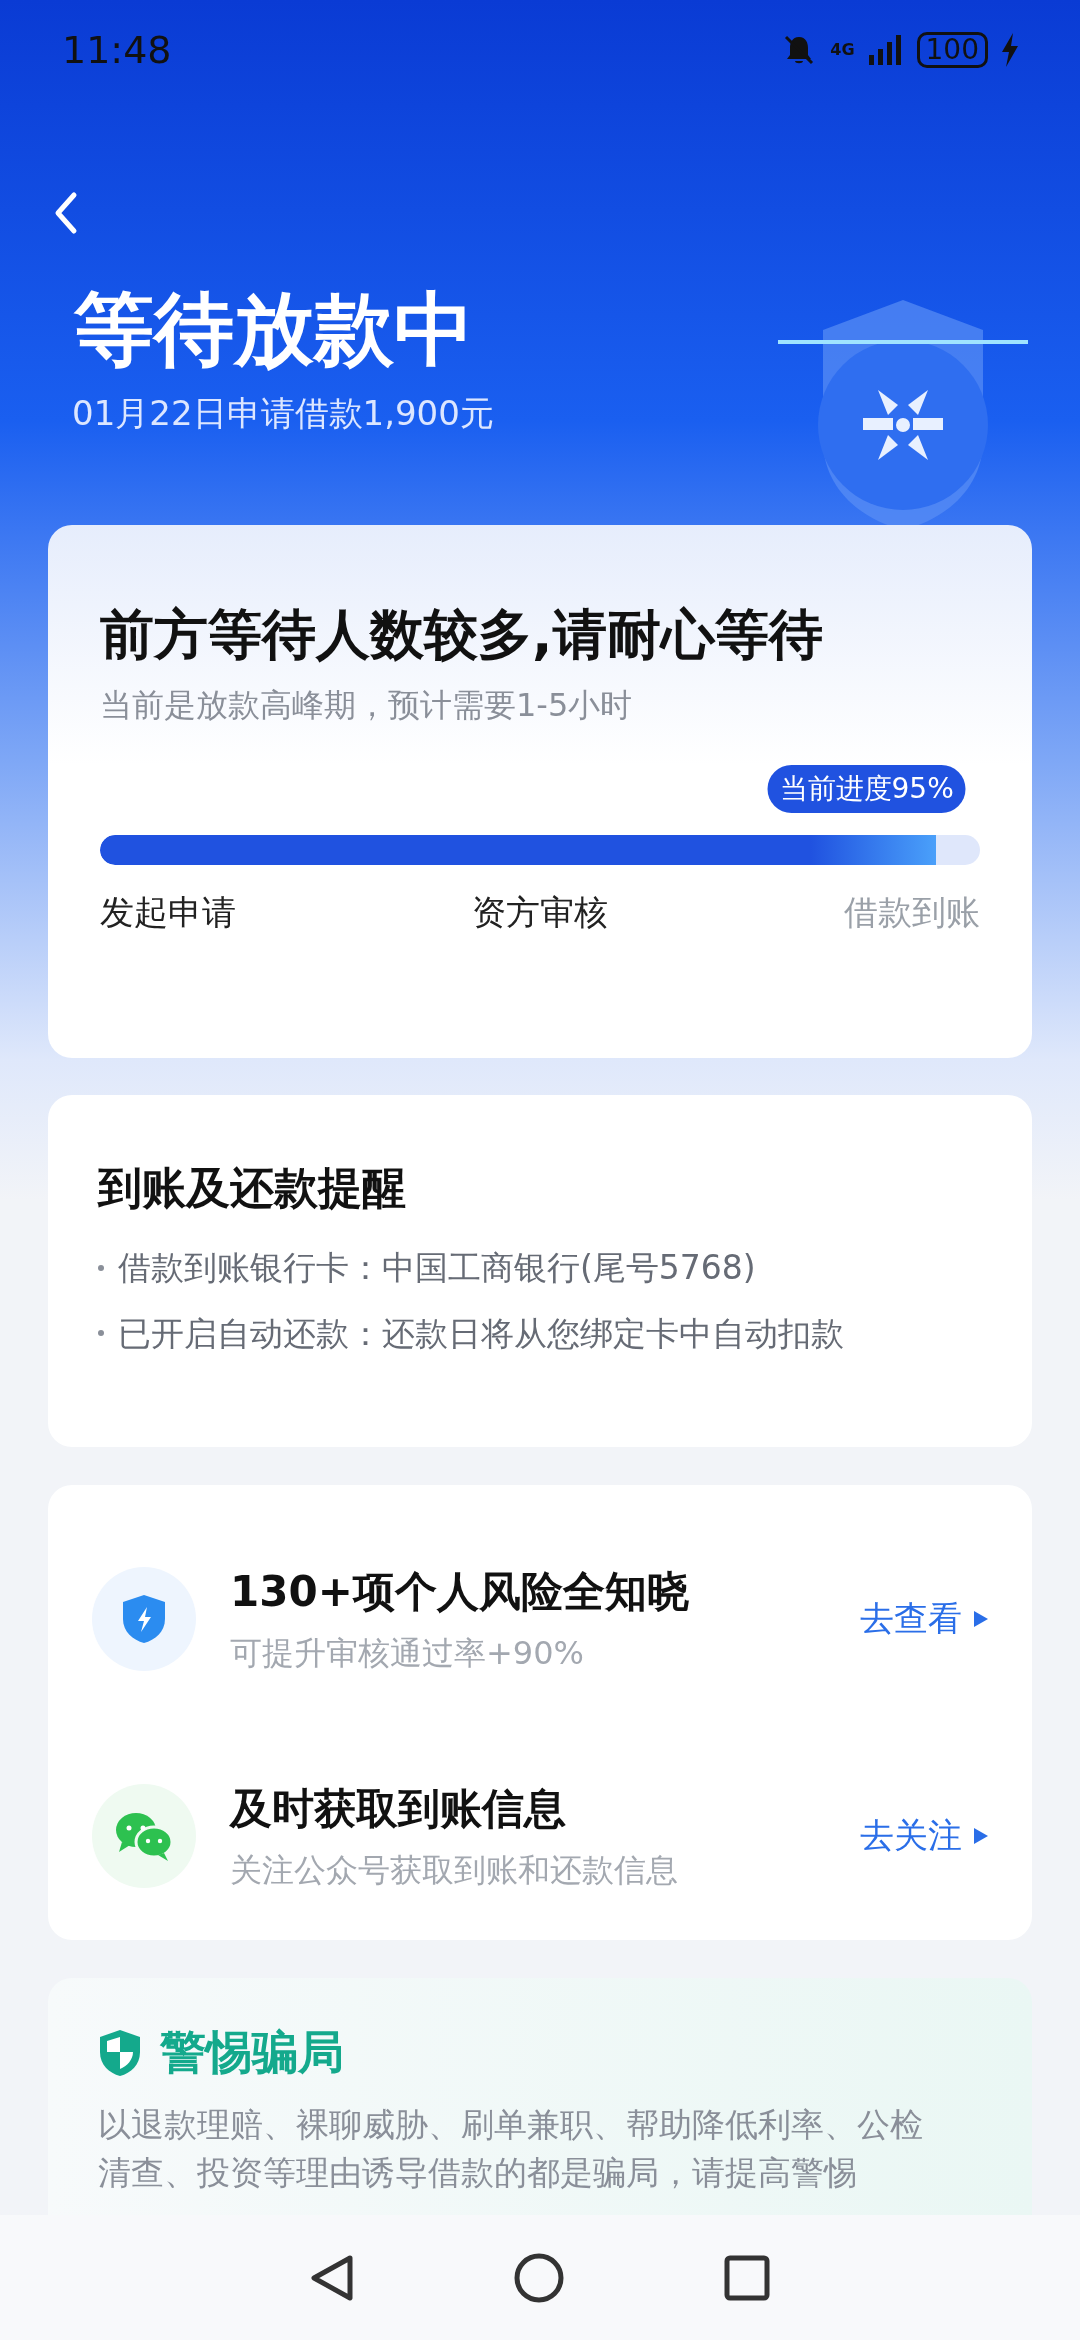 The image size is (1080, 2340). Describe the element at coordinates (117, 50) in the screenshot. I see `clock: 11:48` at that location.